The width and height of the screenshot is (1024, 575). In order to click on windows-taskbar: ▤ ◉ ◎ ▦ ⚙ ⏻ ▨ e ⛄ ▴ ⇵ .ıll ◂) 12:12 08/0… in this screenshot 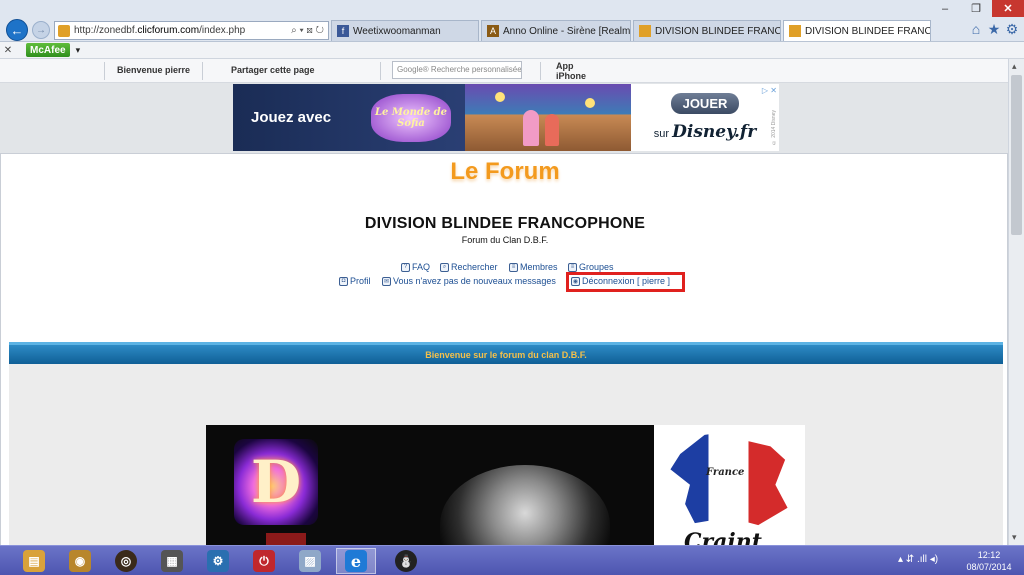, I will do `click(512, 560)`.